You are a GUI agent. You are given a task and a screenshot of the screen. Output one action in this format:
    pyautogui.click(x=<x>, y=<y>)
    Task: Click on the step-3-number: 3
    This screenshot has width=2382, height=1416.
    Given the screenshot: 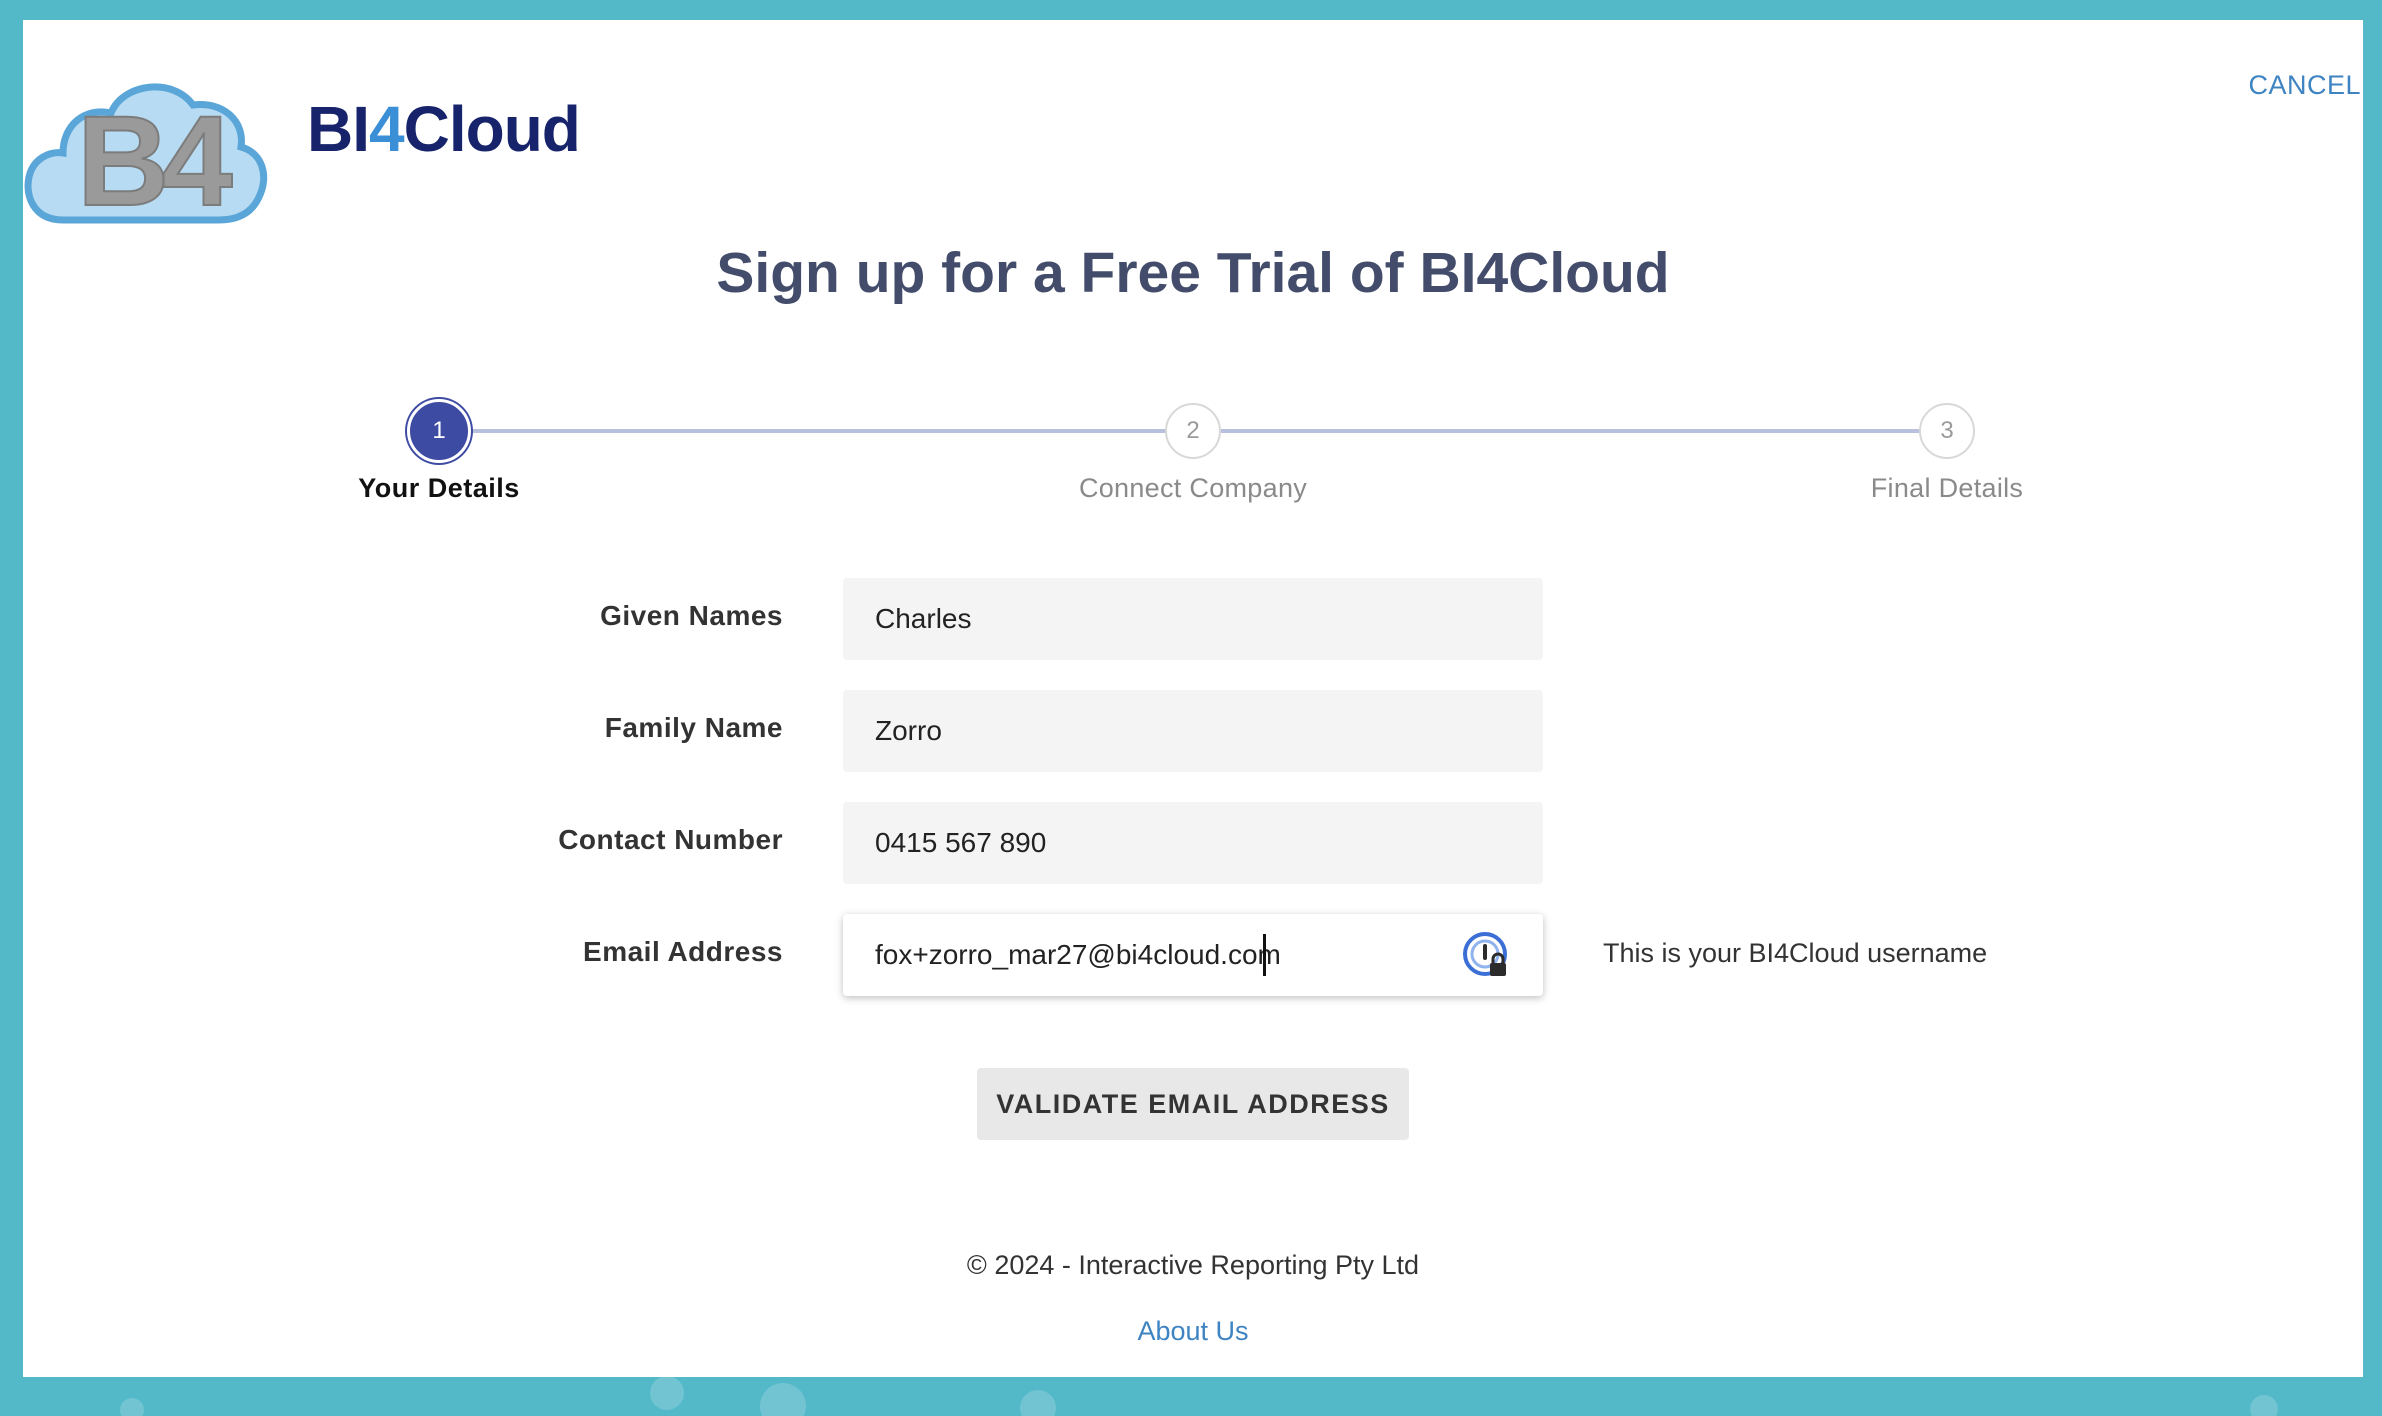 What is the action you would take?
    pyautogui.click(x=1947, y=430)
    